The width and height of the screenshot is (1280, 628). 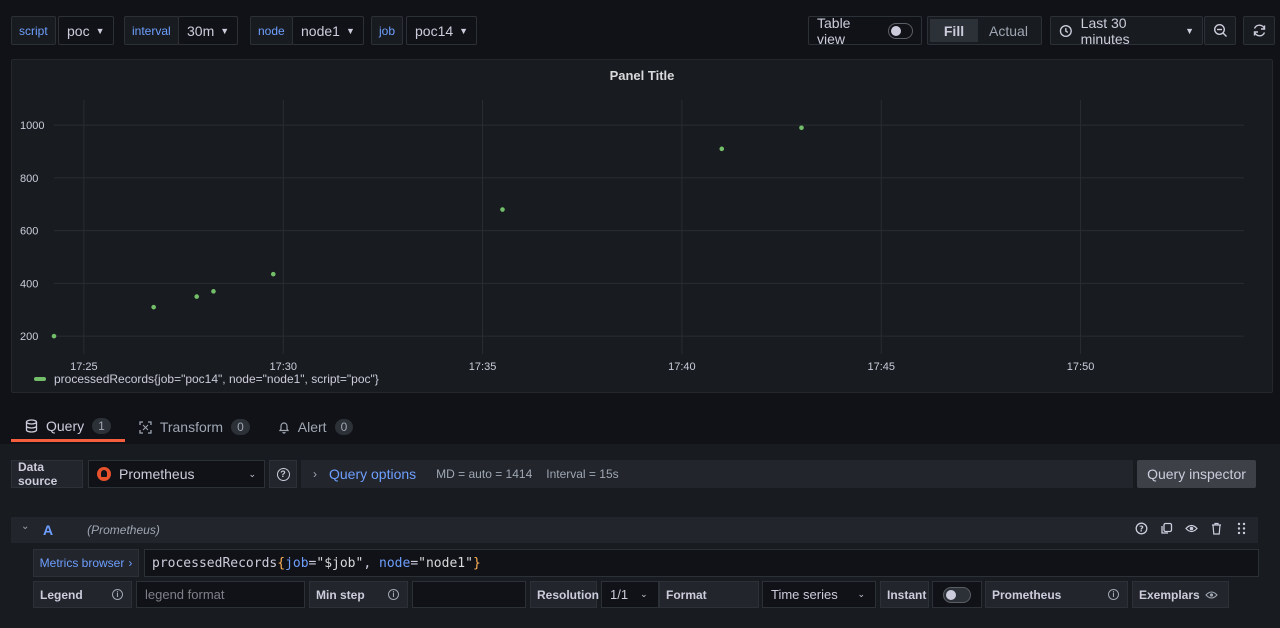 I want to click on refresh-icon, so click(x=1259, y=30).